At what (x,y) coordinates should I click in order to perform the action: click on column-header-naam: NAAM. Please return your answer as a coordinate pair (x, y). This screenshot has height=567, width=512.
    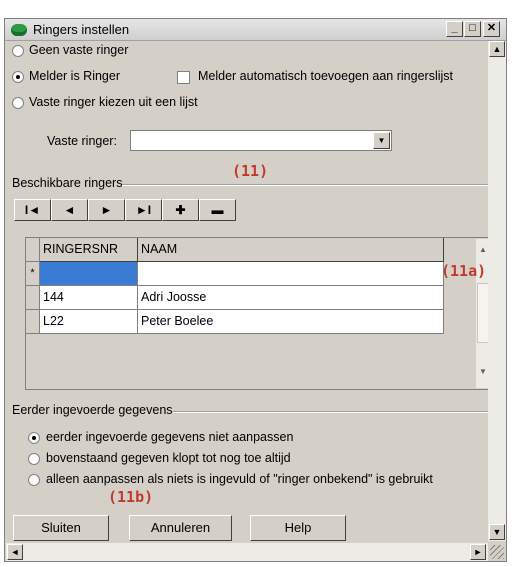
    Looking at the image, I should click on (291, 250).